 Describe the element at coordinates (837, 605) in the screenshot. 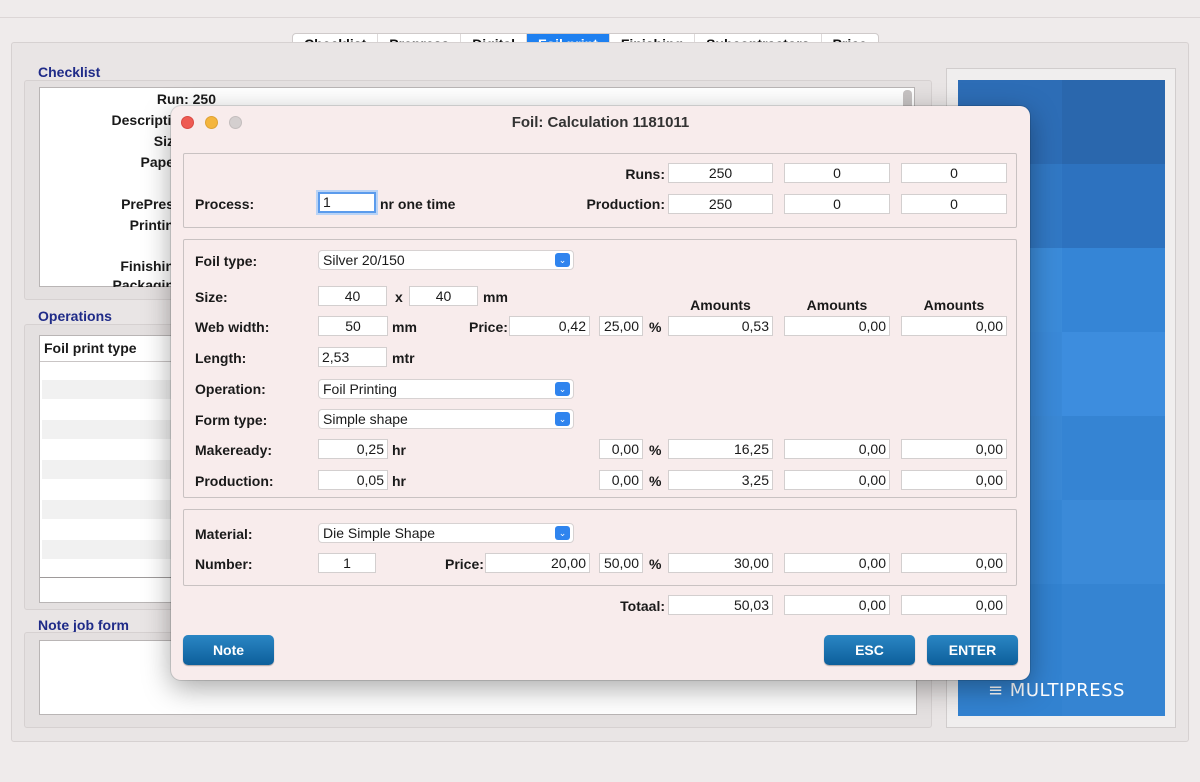

I see `total-amount-2: 0,00` at that location.